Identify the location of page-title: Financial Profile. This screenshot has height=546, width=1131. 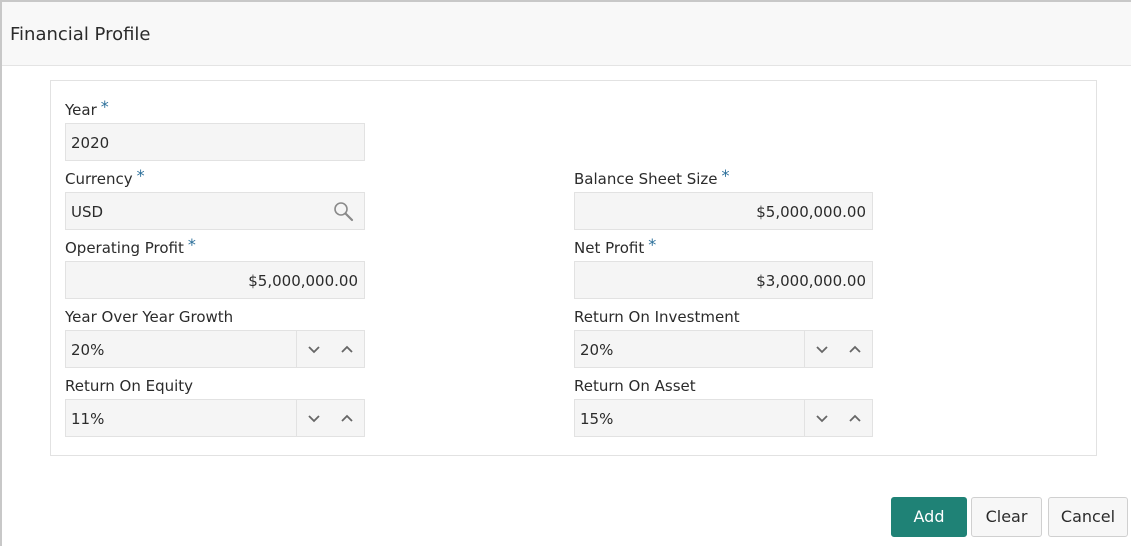
(80, 34).